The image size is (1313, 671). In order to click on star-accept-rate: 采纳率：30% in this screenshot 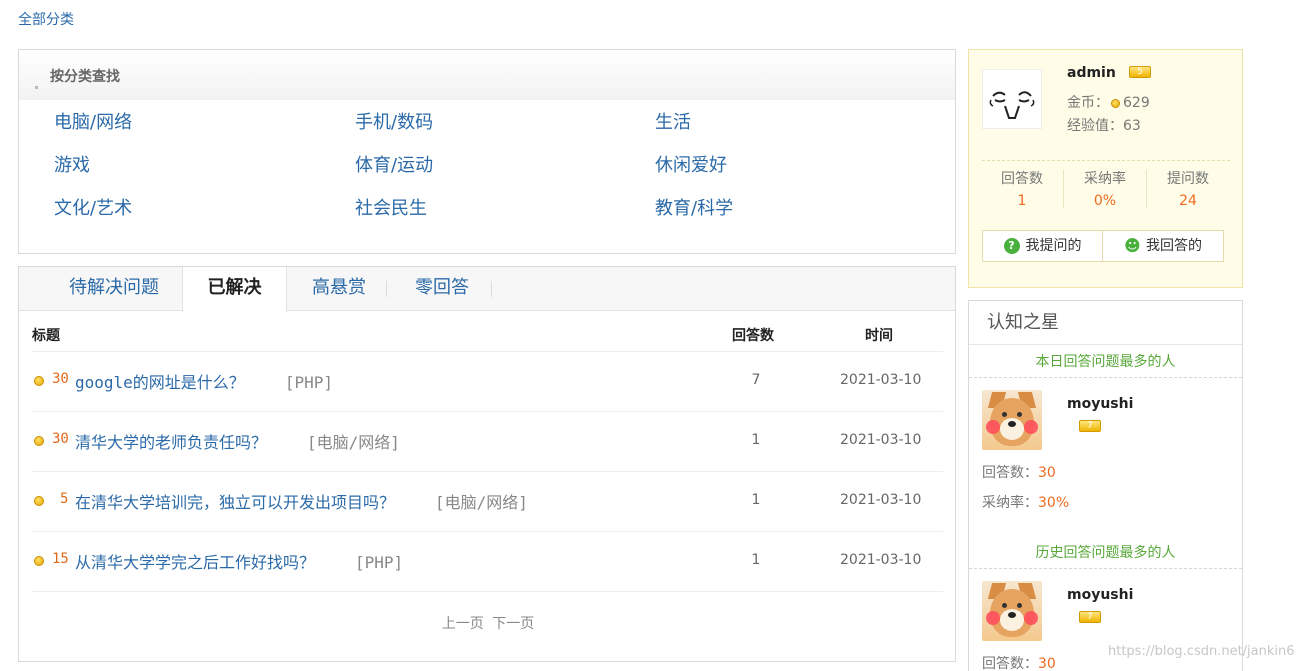, I will do `click(1025, 502)`.